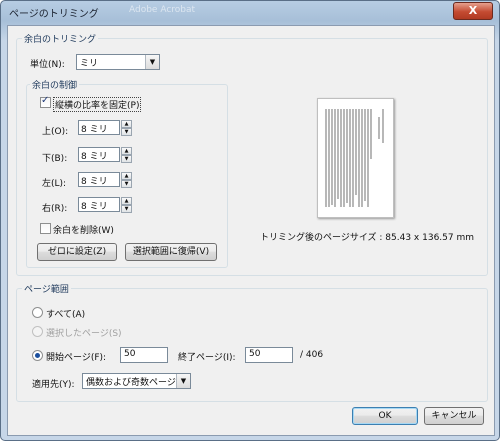 This screenshot has width=500, height=441. What do you see at coordinates (60, 38) in the screenshot?
I see `margin-group-legend: 余白のトリミング` at bounding box center [60, 38].